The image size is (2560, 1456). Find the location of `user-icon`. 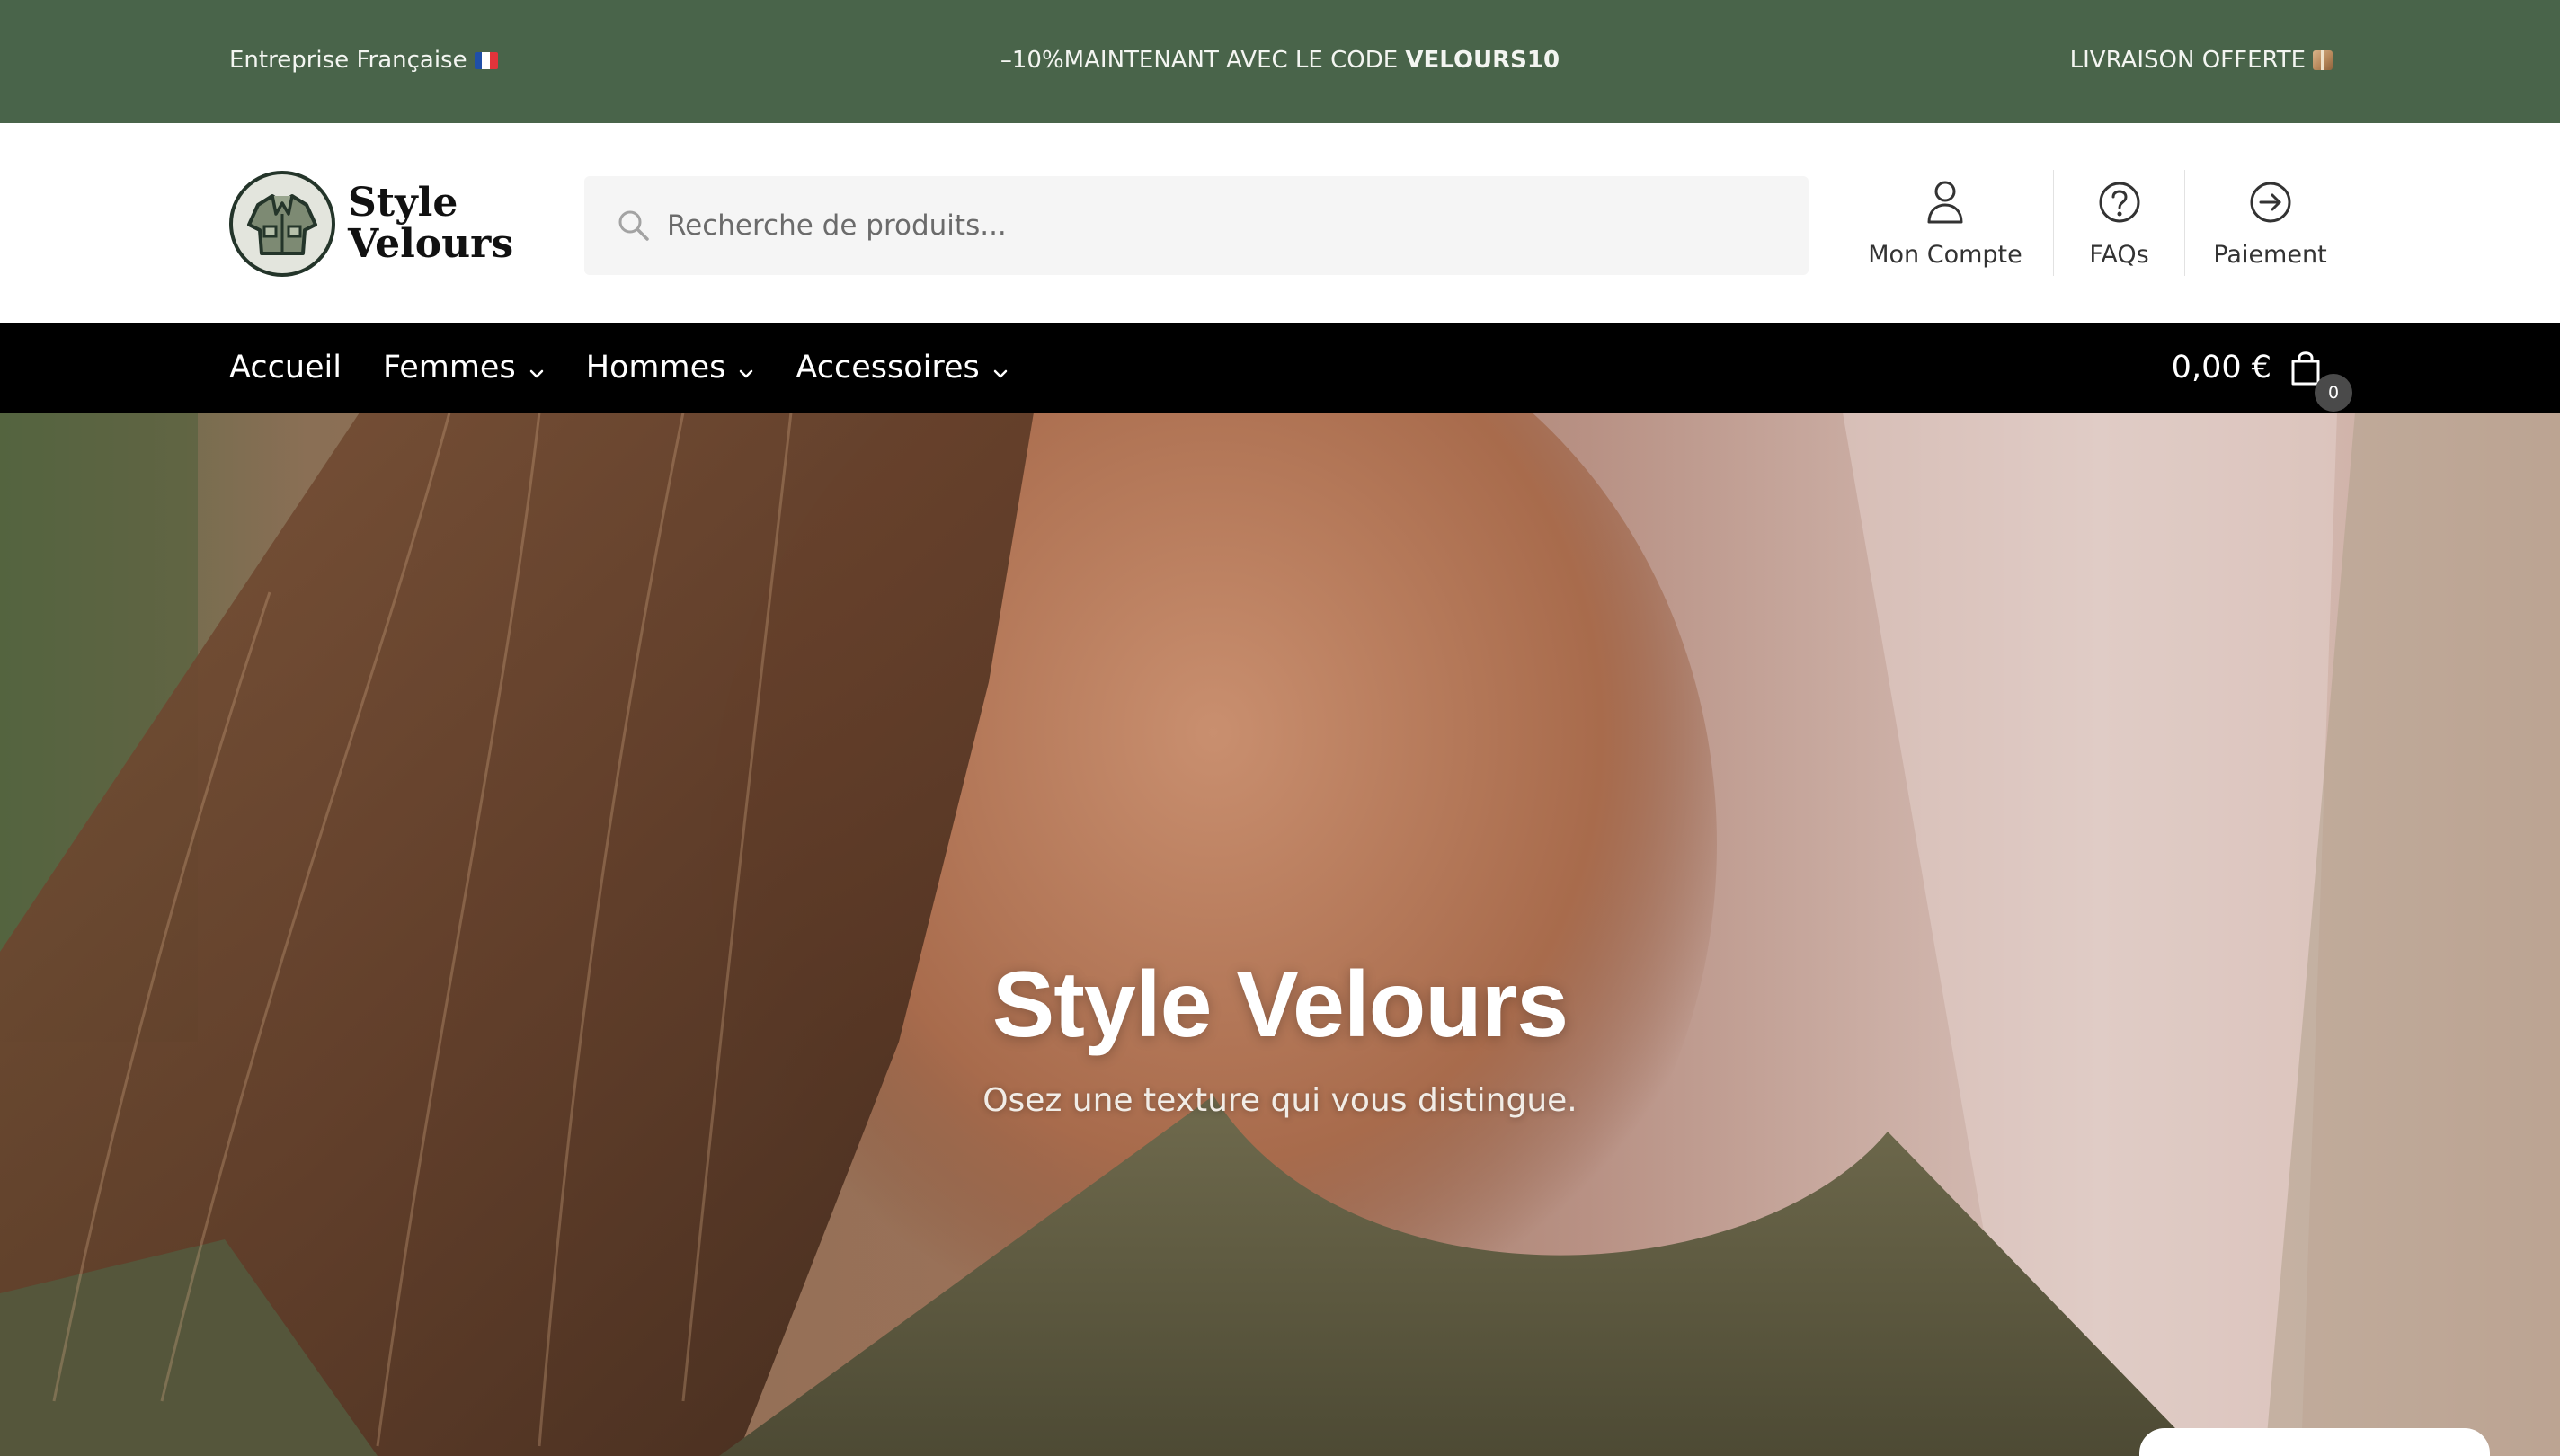

user-icon is located at coordinates (1945, 206).